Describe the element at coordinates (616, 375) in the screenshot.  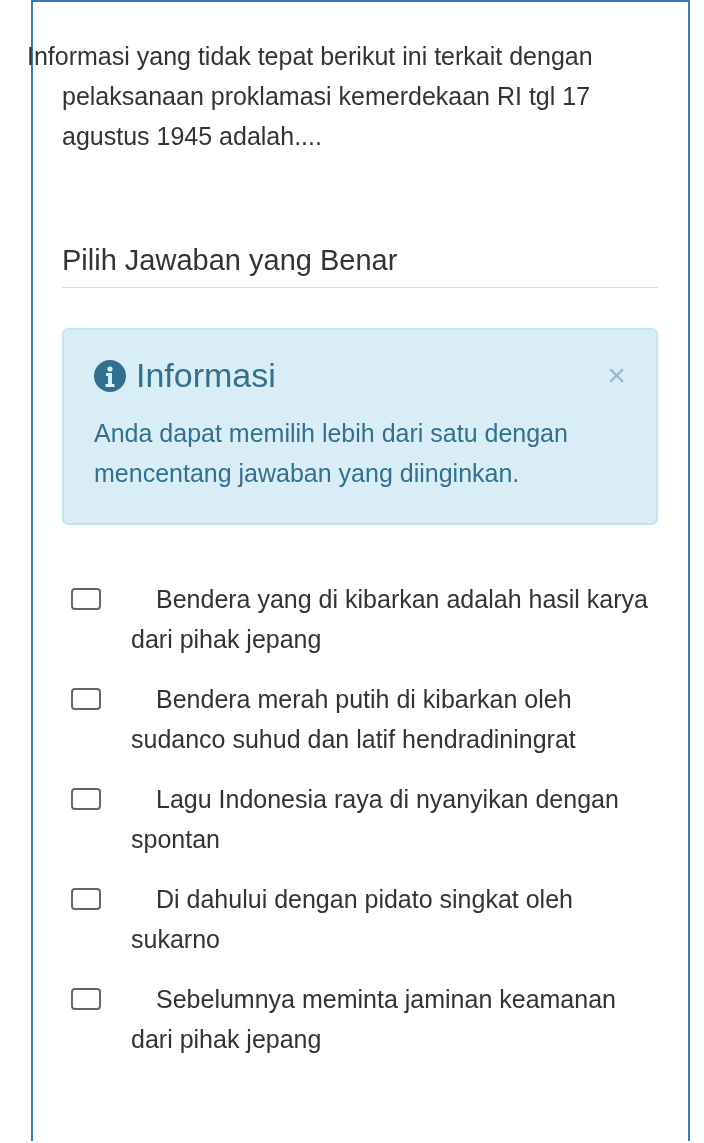
I see `close-button: ×` at that location.